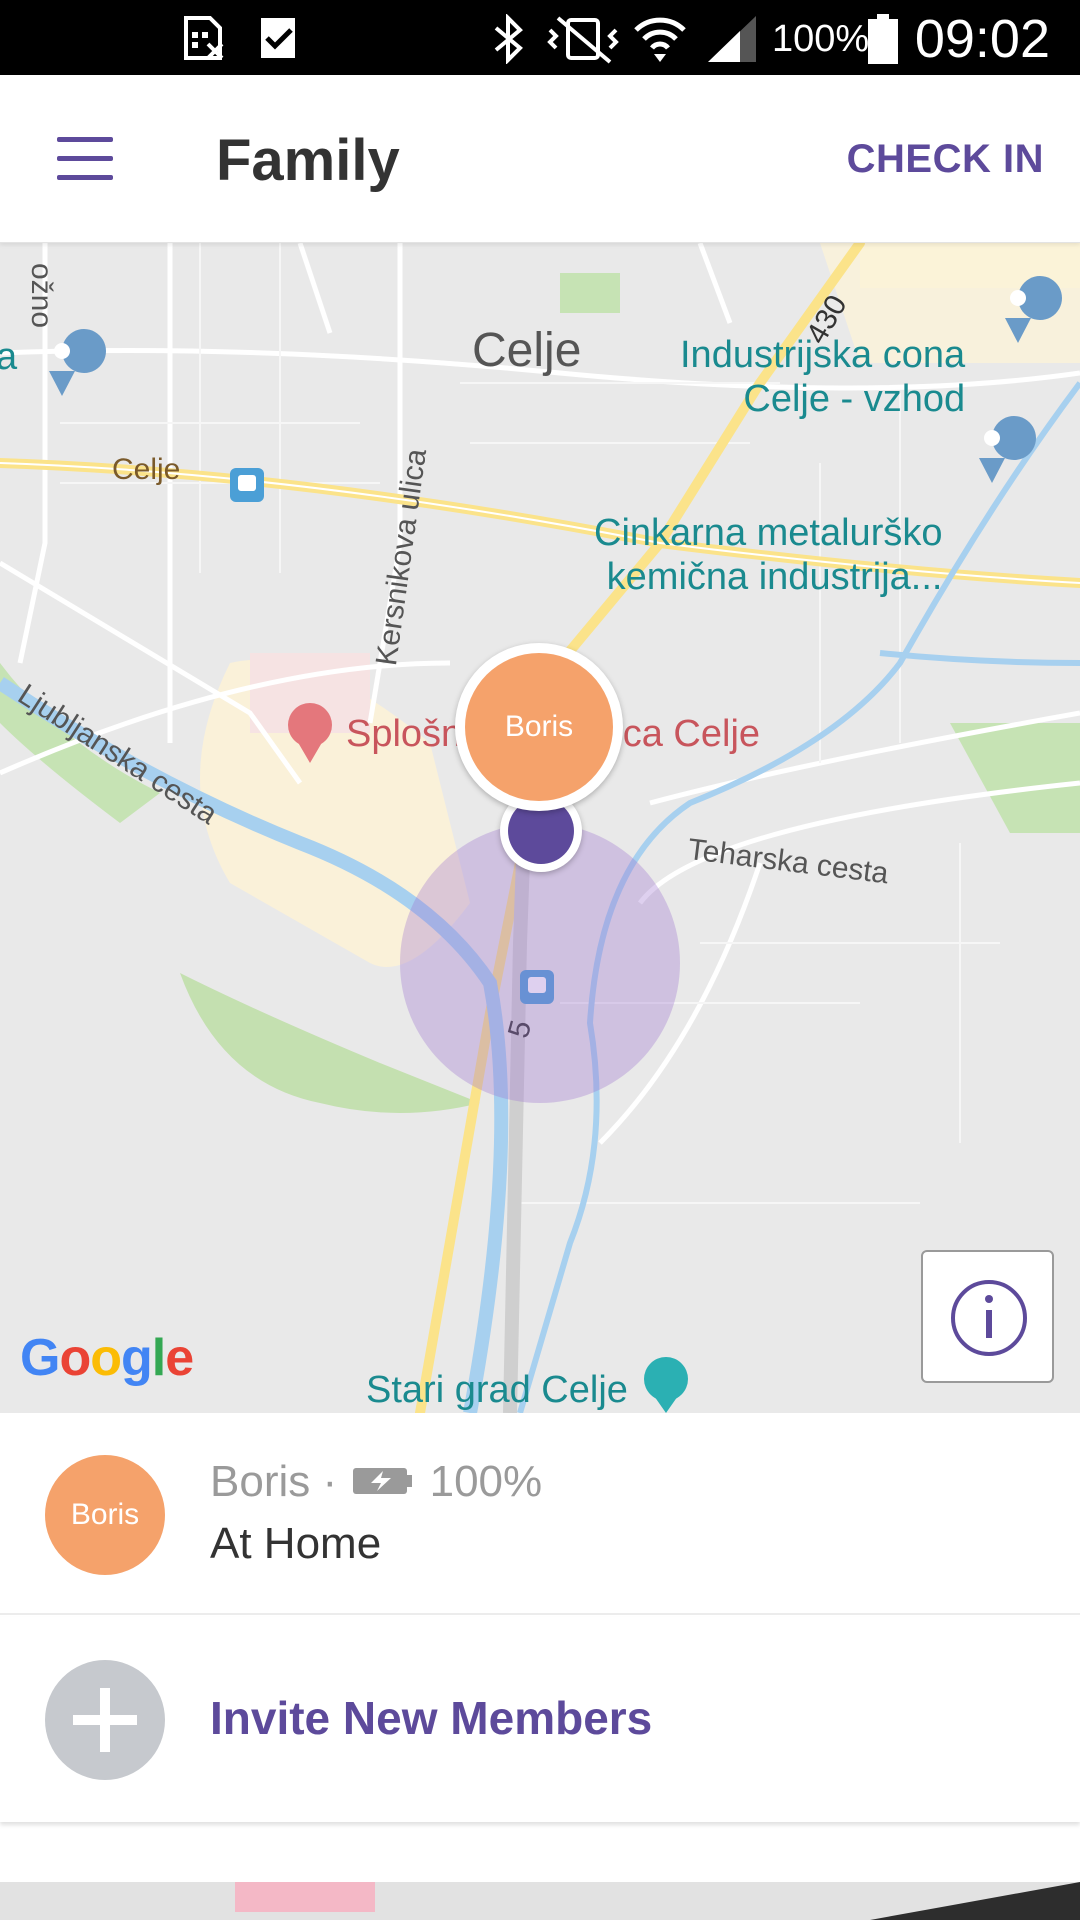 The height and width of the screenshot is (1920, 1080). I want to click on info-icon, so click(989, 1318).